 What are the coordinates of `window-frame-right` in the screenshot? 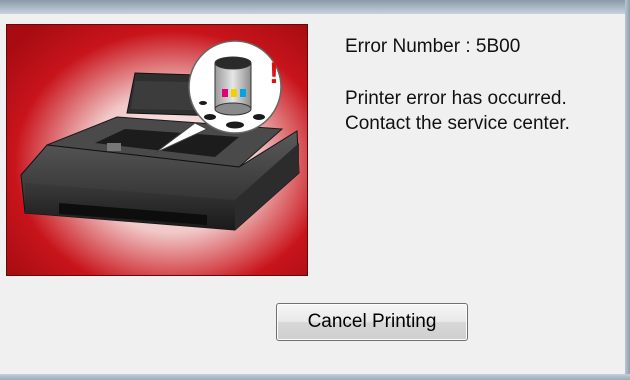 It's located at (627, 190).